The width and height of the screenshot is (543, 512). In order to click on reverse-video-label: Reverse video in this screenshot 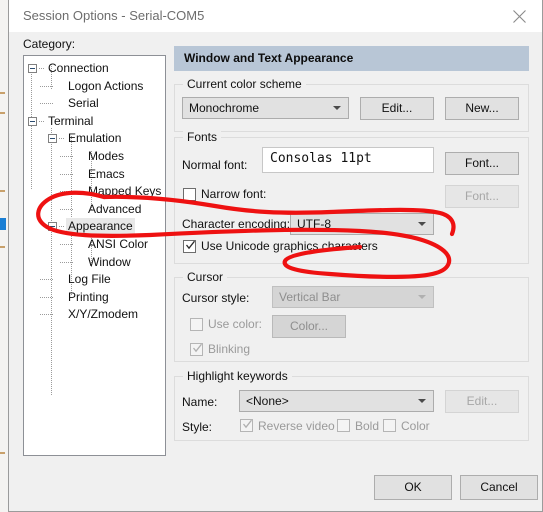, I will do `click(296, 426)`.